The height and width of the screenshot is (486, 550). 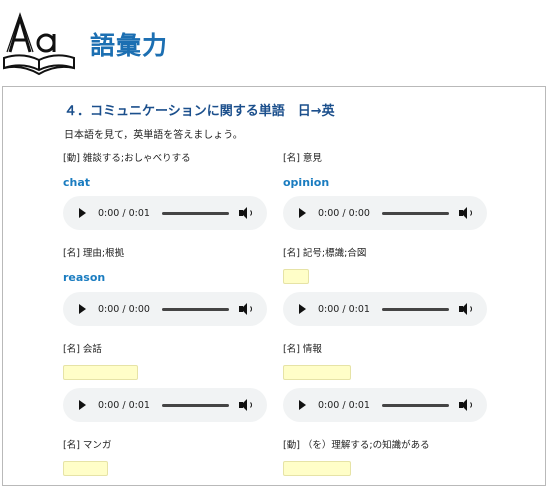 What do you see at coordinates (168, 266) in the screenshot?
I see `vocab-item: [名] 理由;根拠 reason` at bounding box center [168, 266].